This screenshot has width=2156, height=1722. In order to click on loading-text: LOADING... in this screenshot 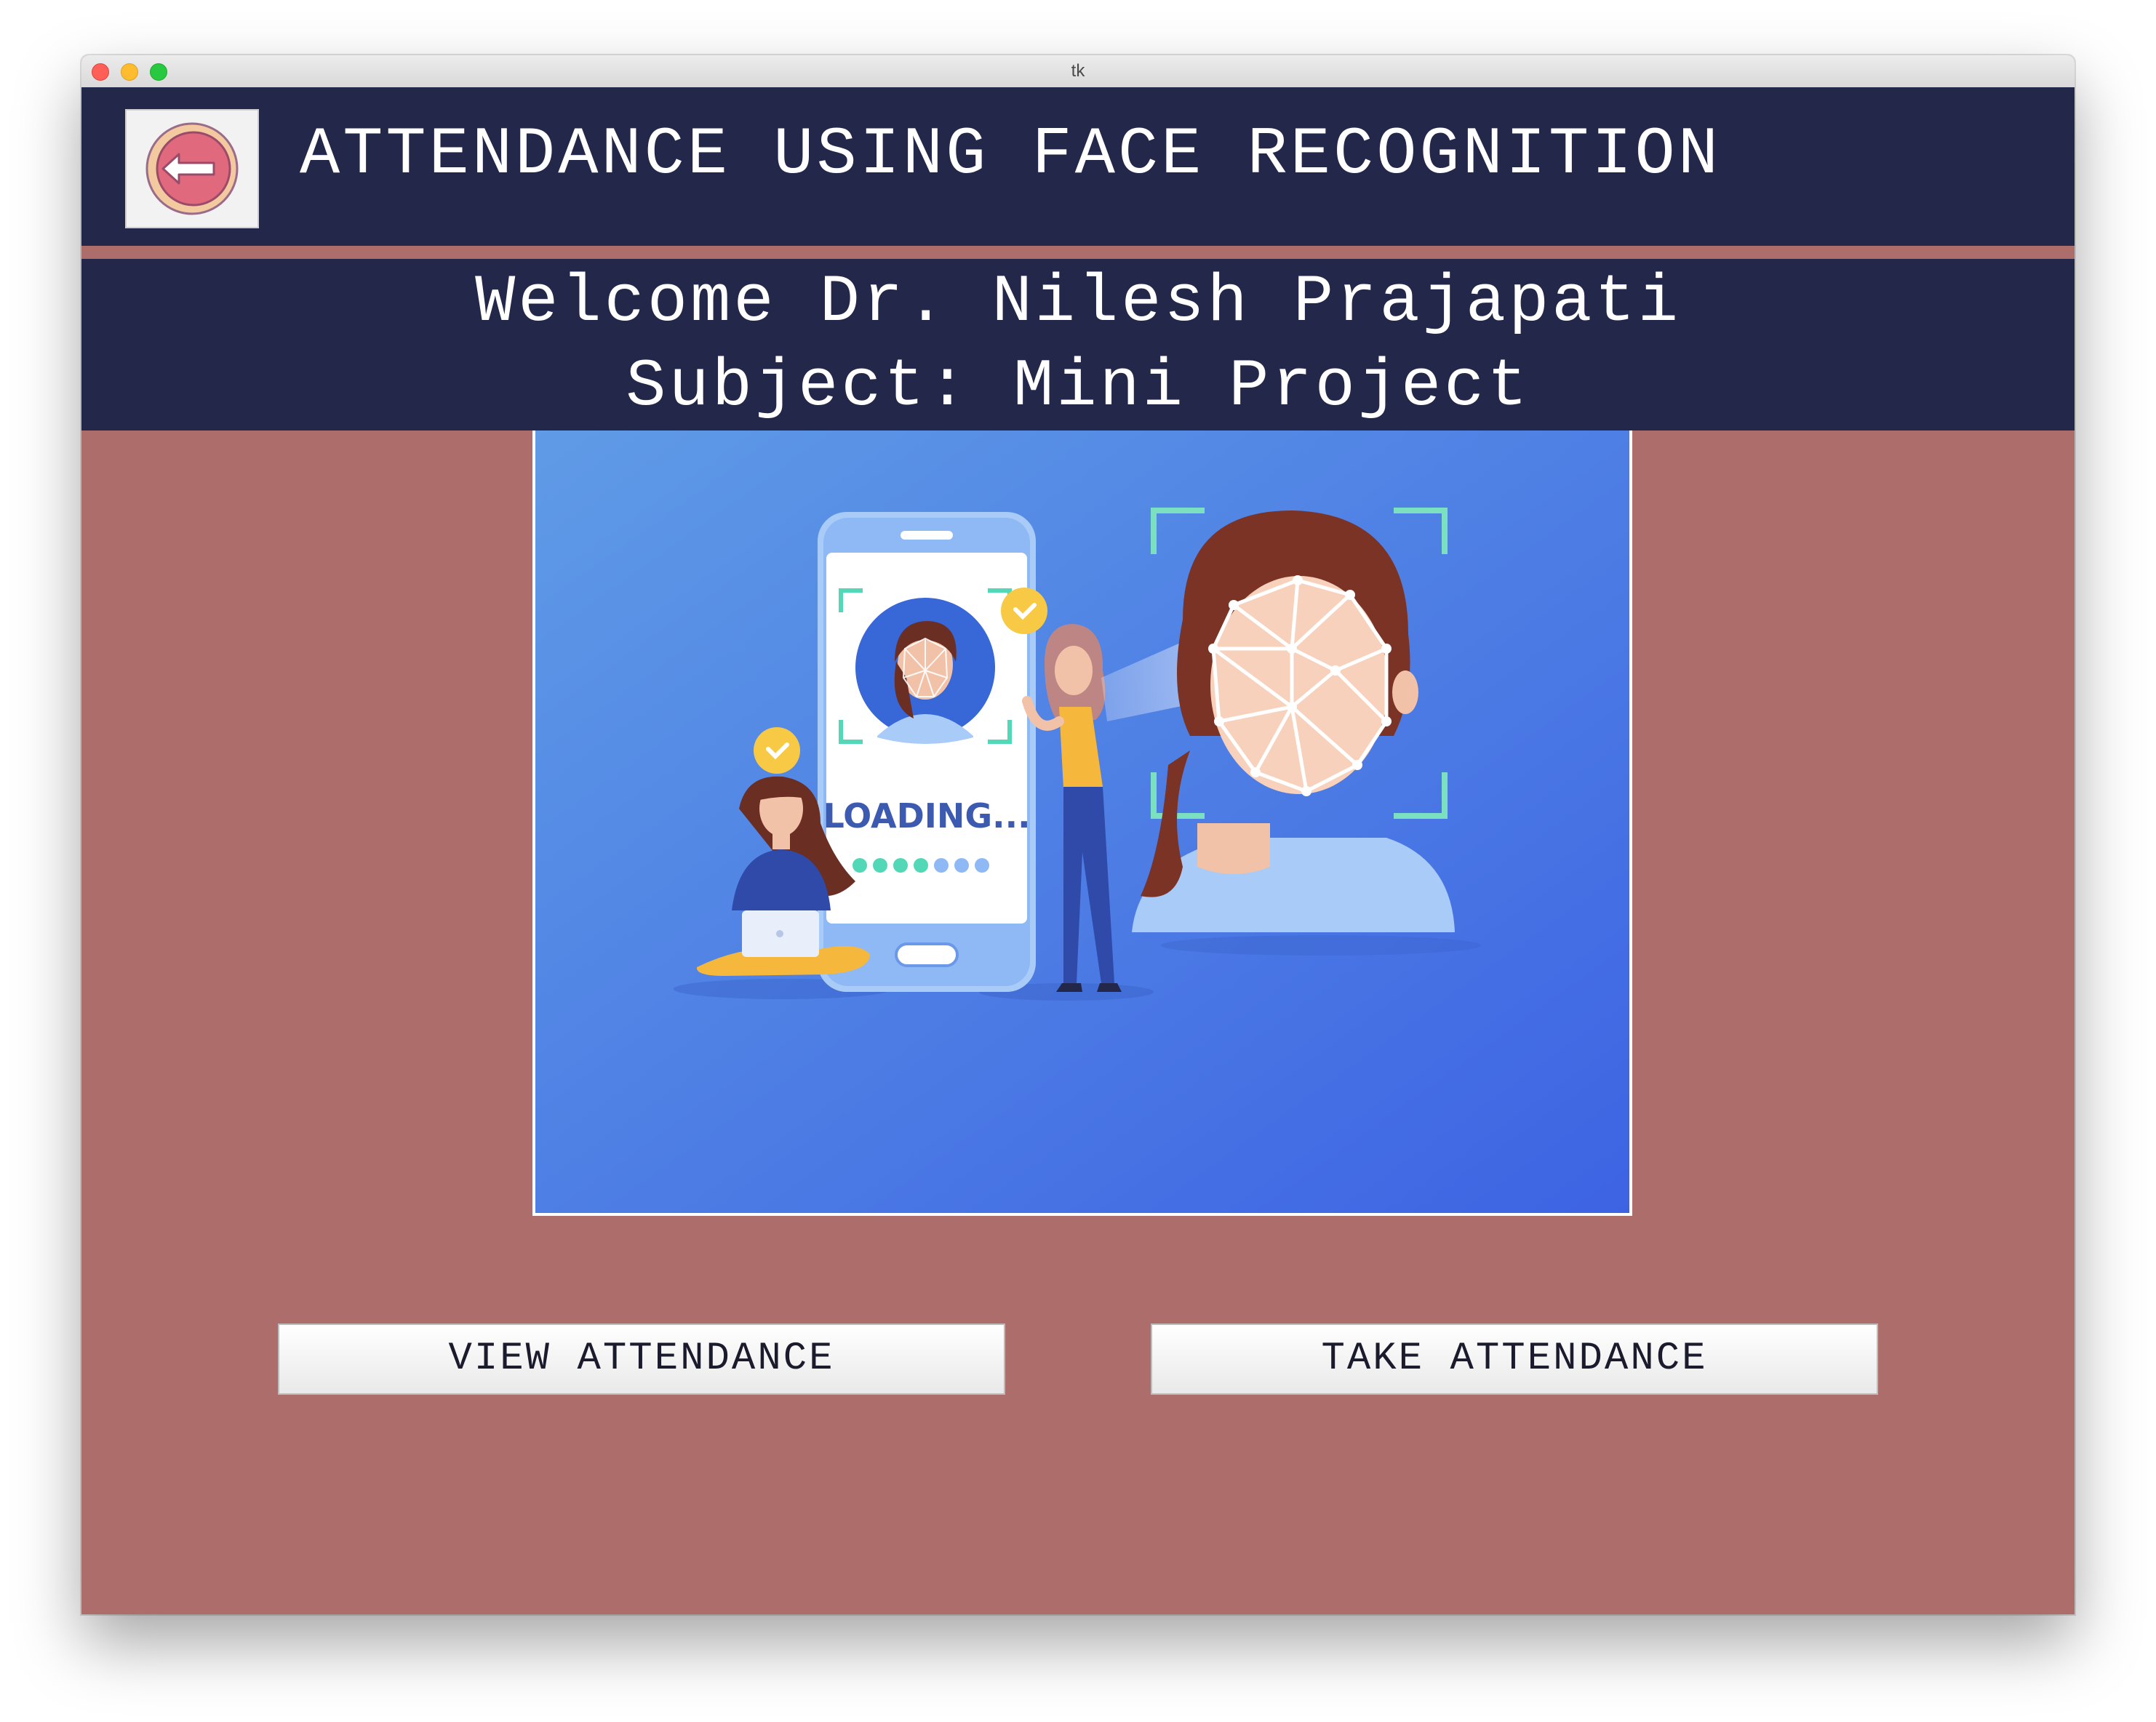, I will do `click(926, 816)`.